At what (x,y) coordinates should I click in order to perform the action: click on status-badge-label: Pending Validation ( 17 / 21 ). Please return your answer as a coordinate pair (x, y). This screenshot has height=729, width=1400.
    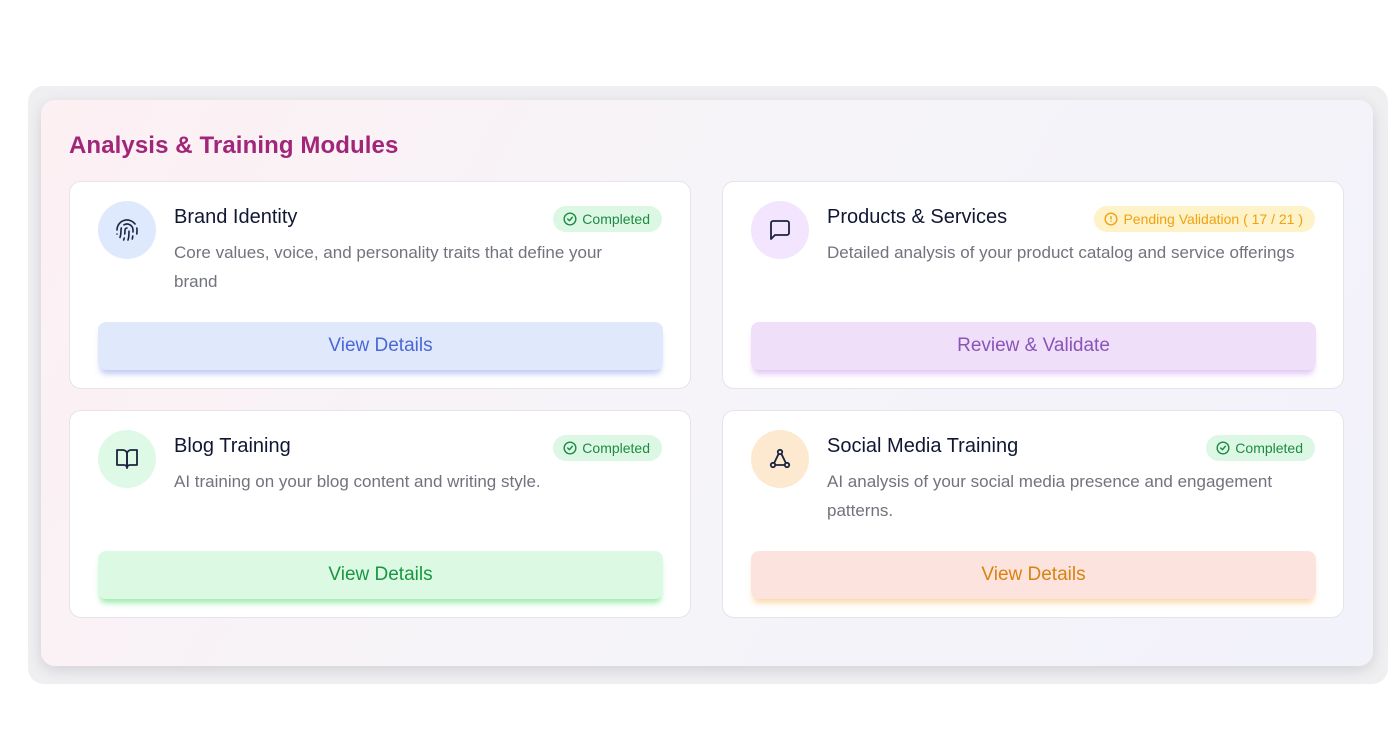
    Looking at the image, I should click on (1213, 219).